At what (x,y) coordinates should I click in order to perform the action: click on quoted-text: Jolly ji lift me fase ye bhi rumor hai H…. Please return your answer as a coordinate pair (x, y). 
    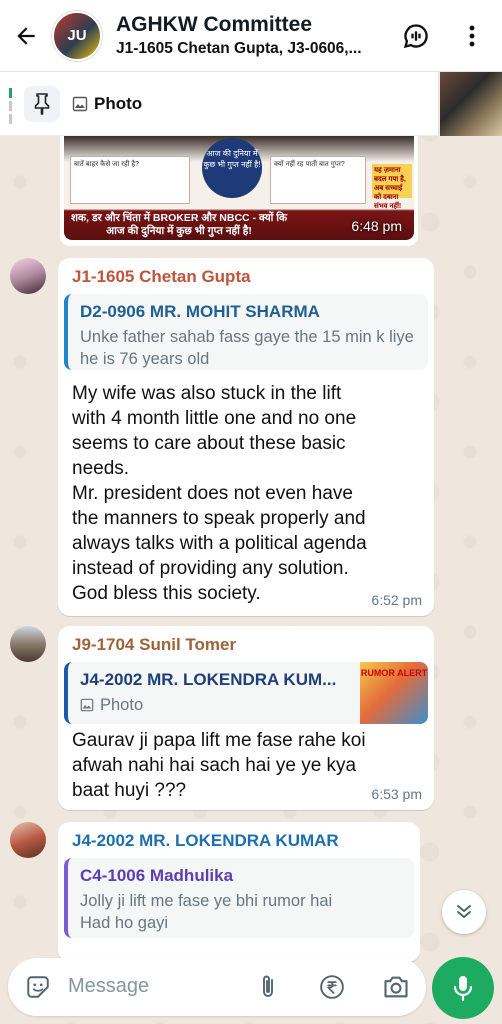
    Looking at the image, I should click on (245, 912).